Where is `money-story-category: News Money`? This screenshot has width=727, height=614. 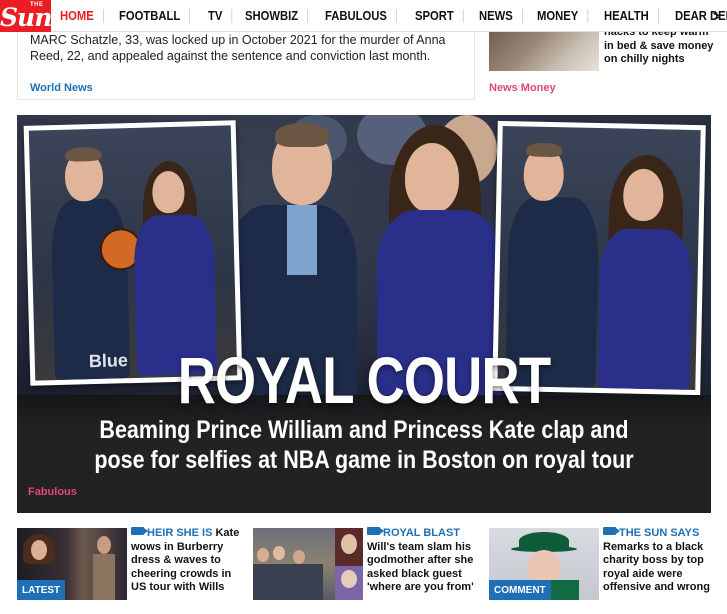 money-story-category: News Money is located at coordinates (522, 88).